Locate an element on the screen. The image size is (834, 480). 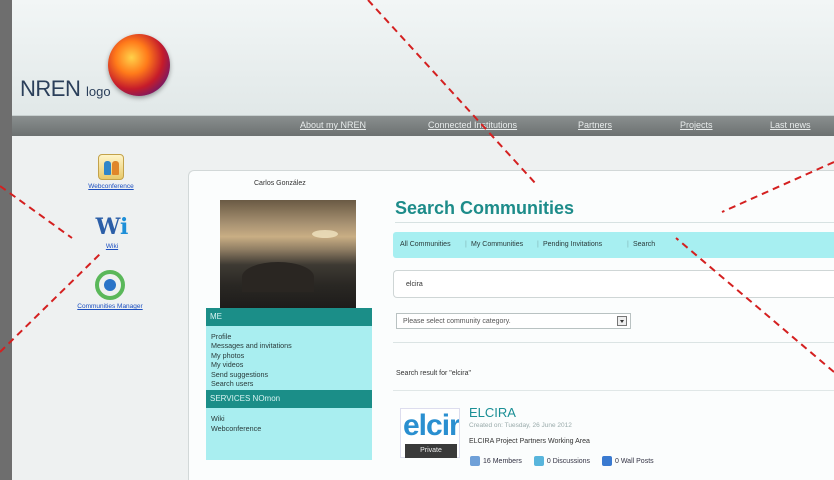
menu-services-header: SERVICES NOmon is located at coordinates (289, 399).